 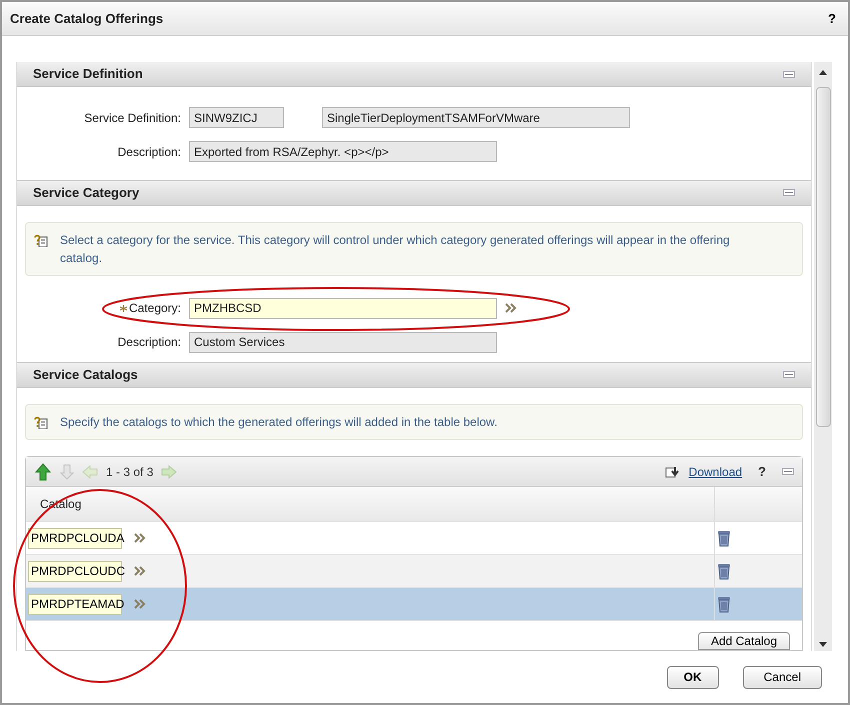 I want to click on scrollbar, so click(x=823, y=356).